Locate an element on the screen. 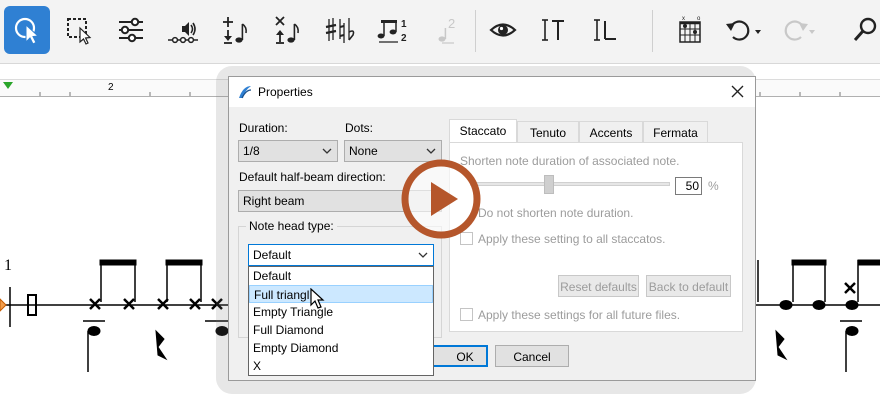  select-cursor-icon is located at coordinates (27, 31).